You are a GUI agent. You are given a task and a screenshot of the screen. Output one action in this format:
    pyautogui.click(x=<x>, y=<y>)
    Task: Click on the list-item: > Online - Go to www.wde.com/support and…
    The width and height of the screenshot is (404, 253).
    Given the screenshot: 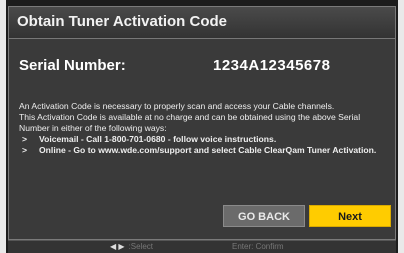 What is the action you would take?
    pyautogui.click(x=204, y=150)
    